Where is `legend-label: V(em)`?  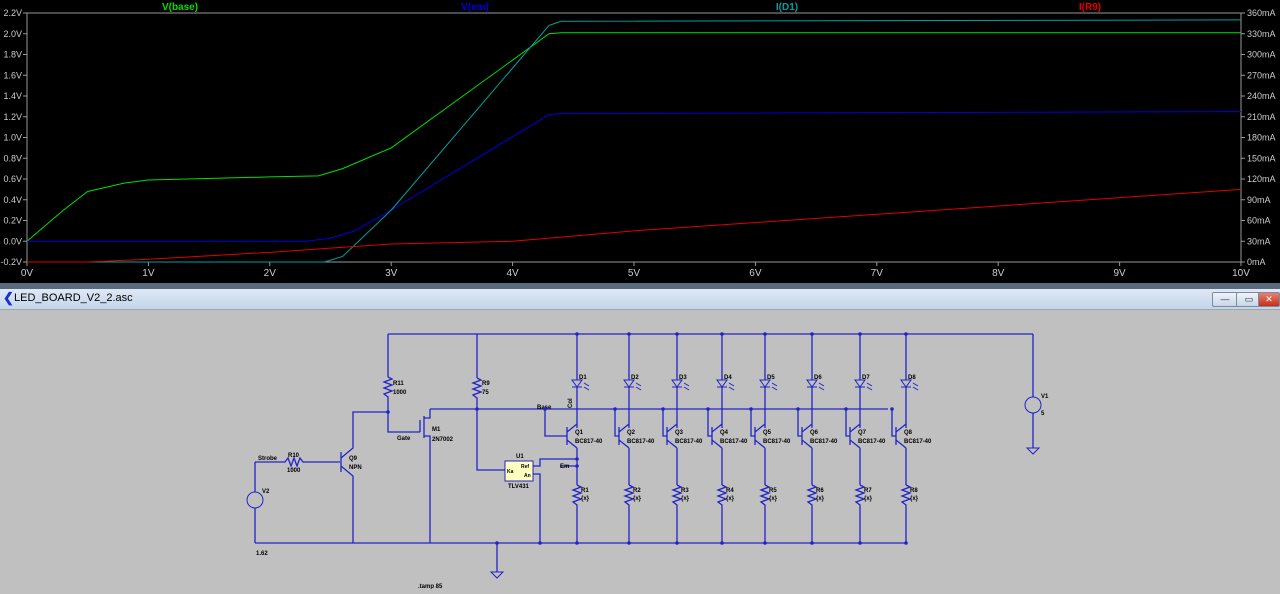
legend-label: V(em) is located at coordinates (475, 7).